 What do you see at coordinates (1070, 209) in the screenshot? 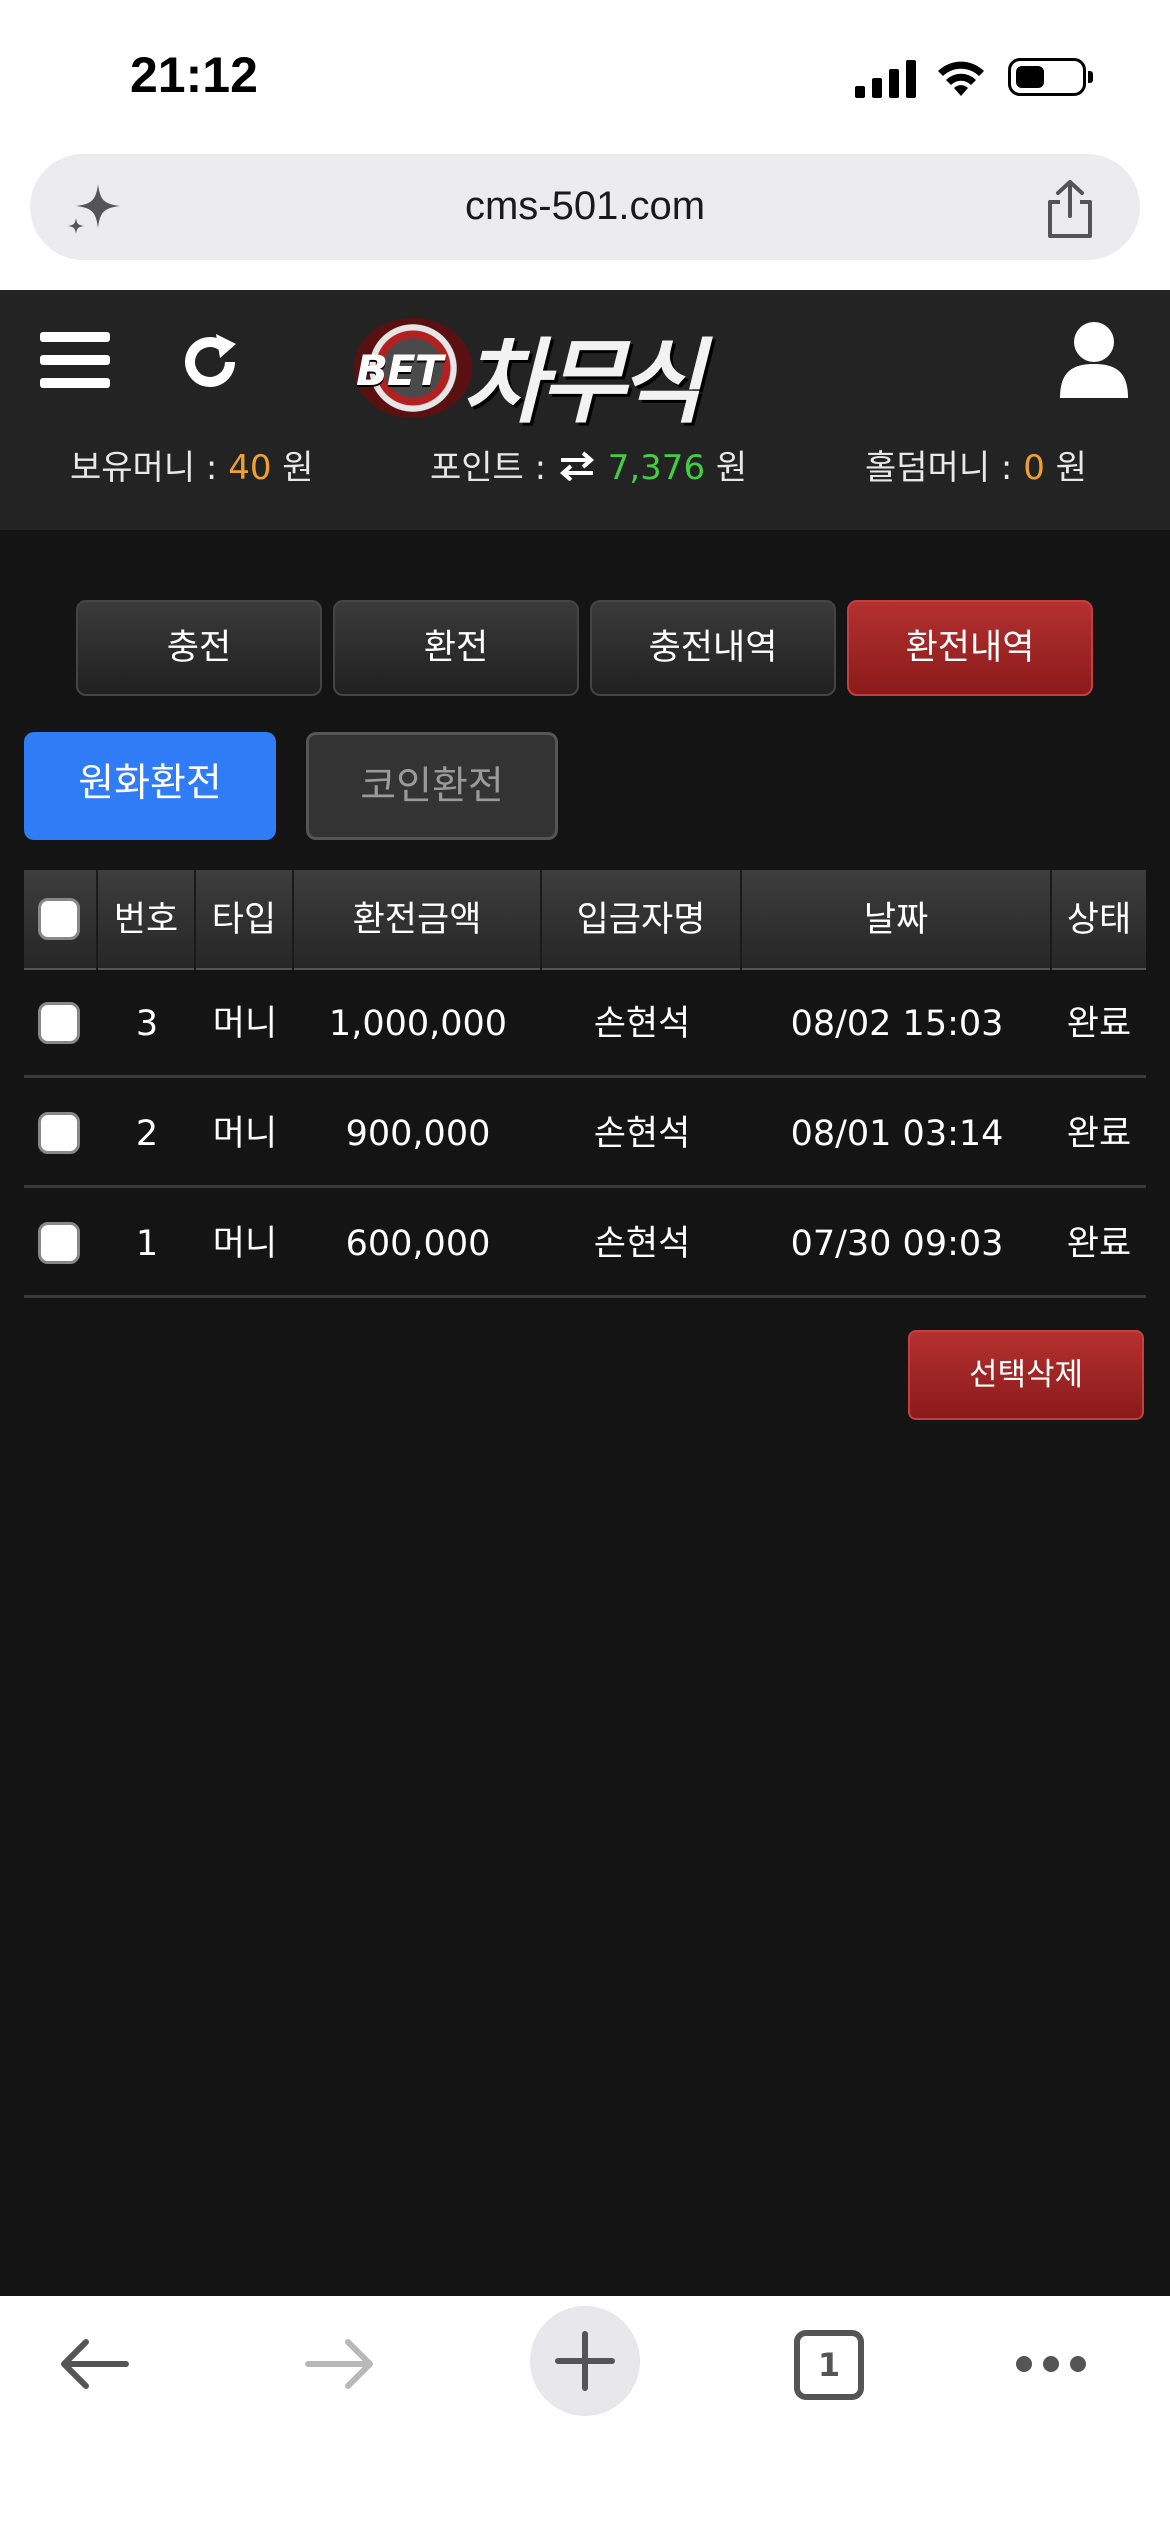
I see `share-icon` at bounding box center [1070, 209].